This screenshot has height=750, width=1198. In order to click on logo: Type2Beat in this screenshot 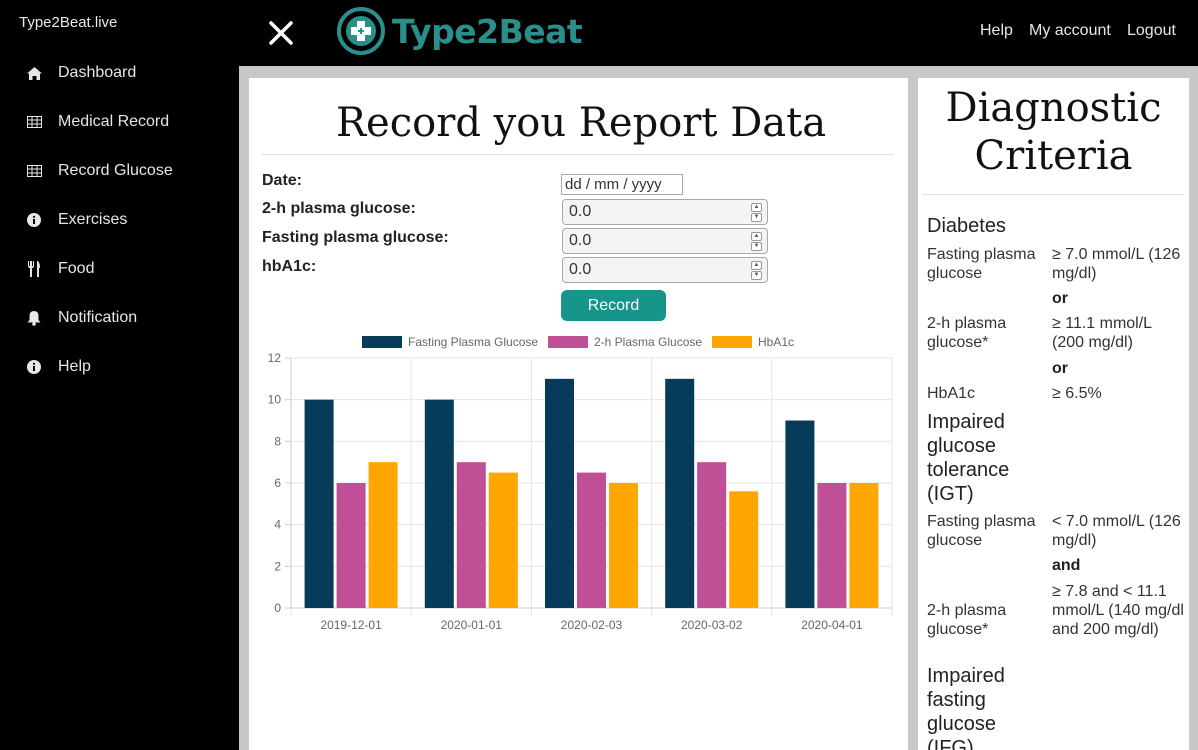, I will do `click(459, 31)`.